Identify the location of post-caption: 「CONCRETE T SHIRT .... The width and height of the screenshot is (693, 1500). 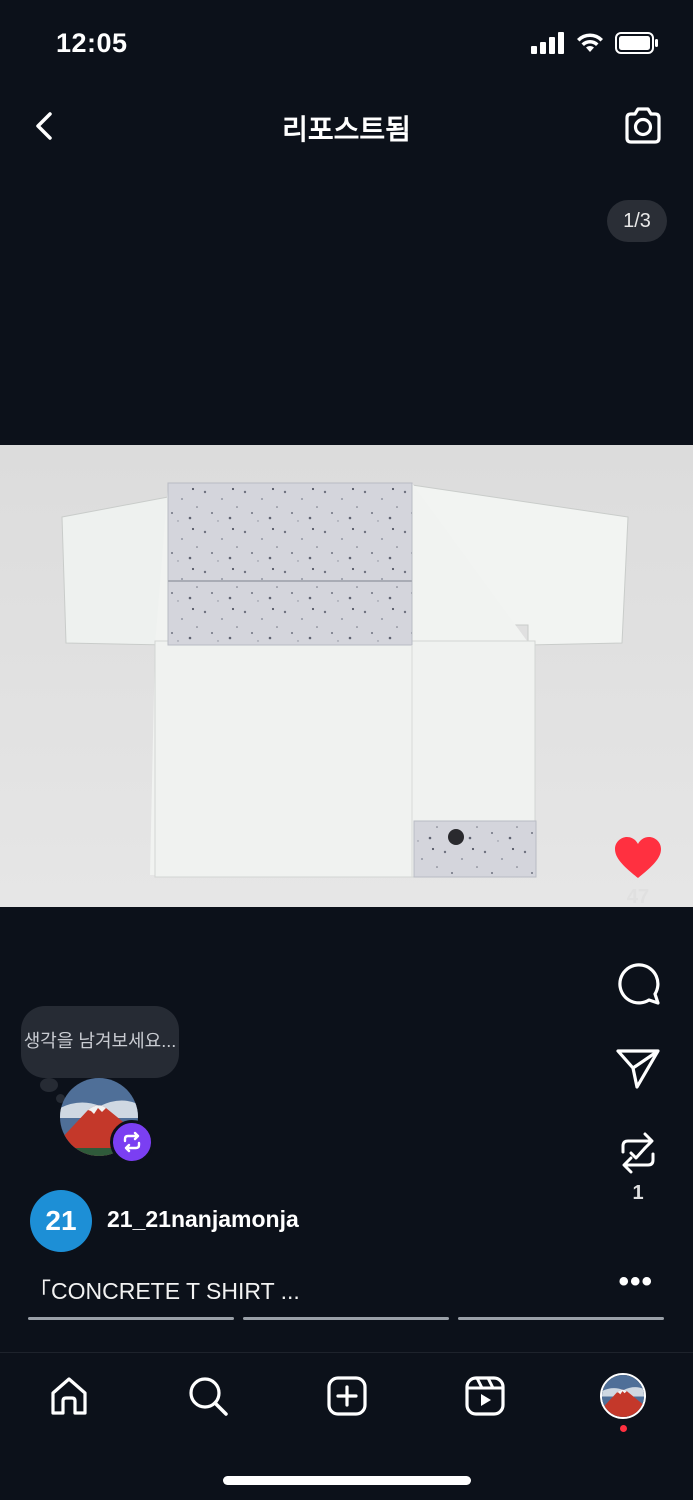
(164, 1289).